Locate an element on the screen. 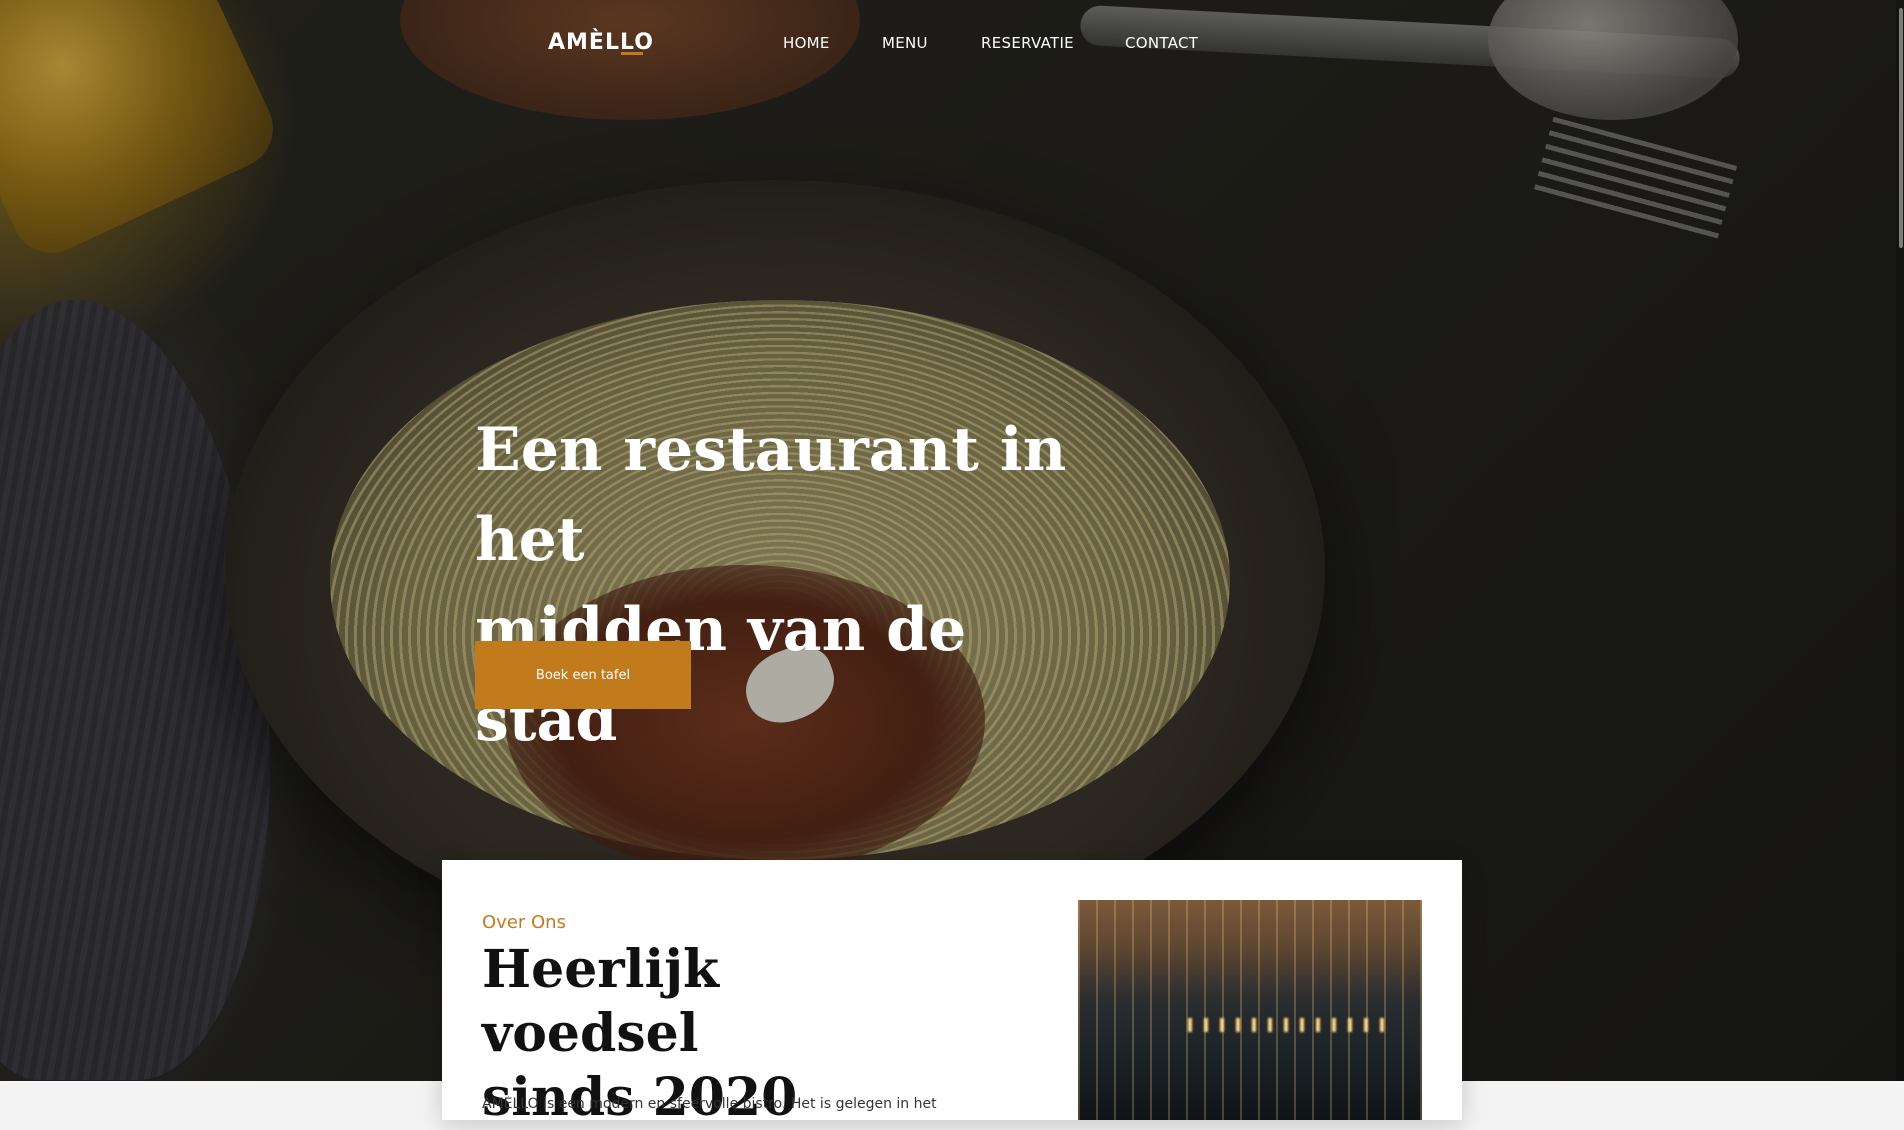  scrollbar-track is located at coordinates (1900, 540).